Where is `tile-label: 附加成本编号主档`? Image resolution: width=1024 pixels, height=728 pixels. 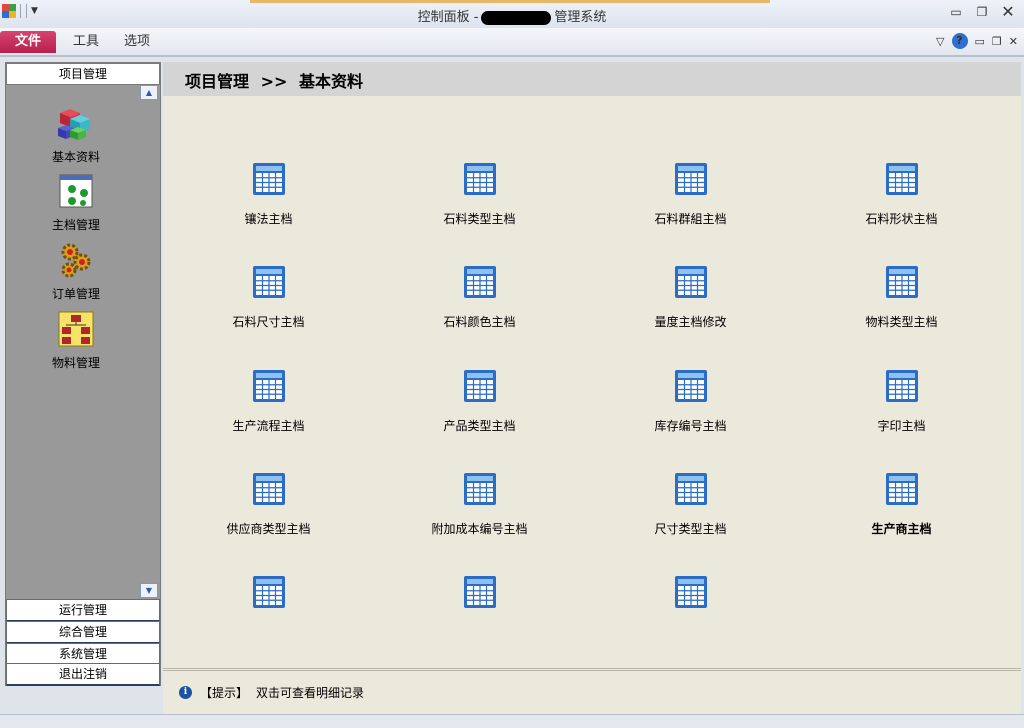 tile-label: 附加成本编号主档 is located at coordinates (479, 529).